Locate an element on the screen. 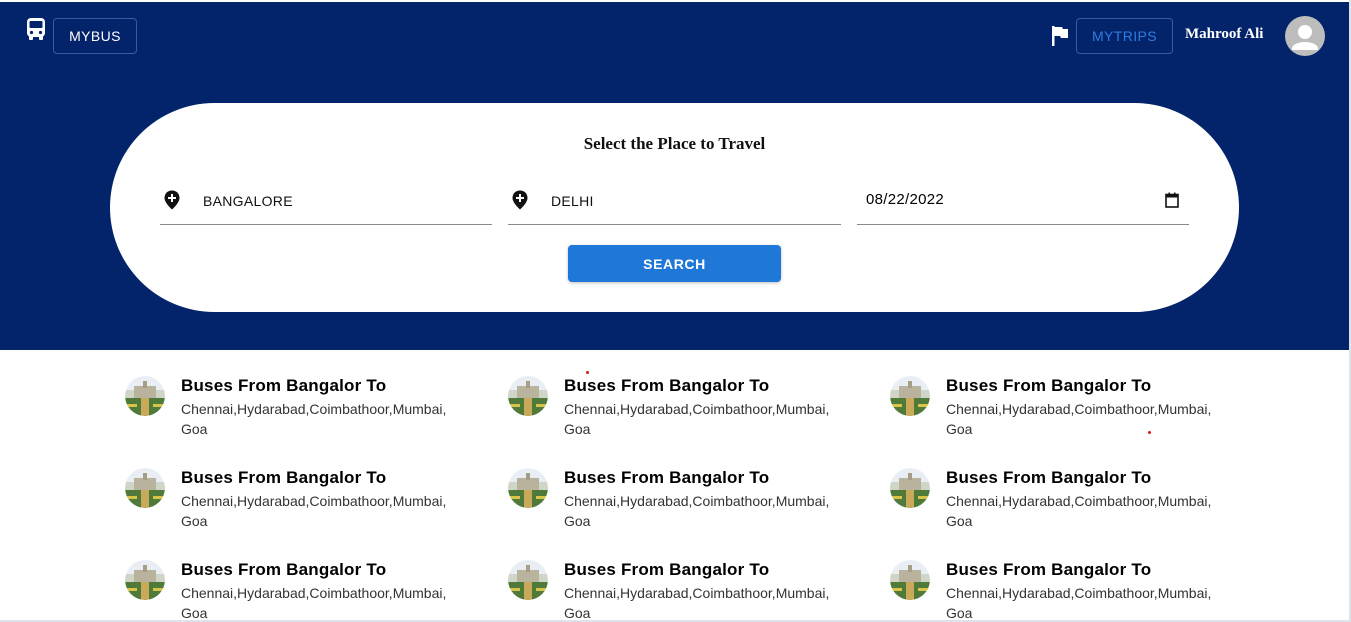  search-title: Select the Place to Travel is located at coordinates (674, 143).